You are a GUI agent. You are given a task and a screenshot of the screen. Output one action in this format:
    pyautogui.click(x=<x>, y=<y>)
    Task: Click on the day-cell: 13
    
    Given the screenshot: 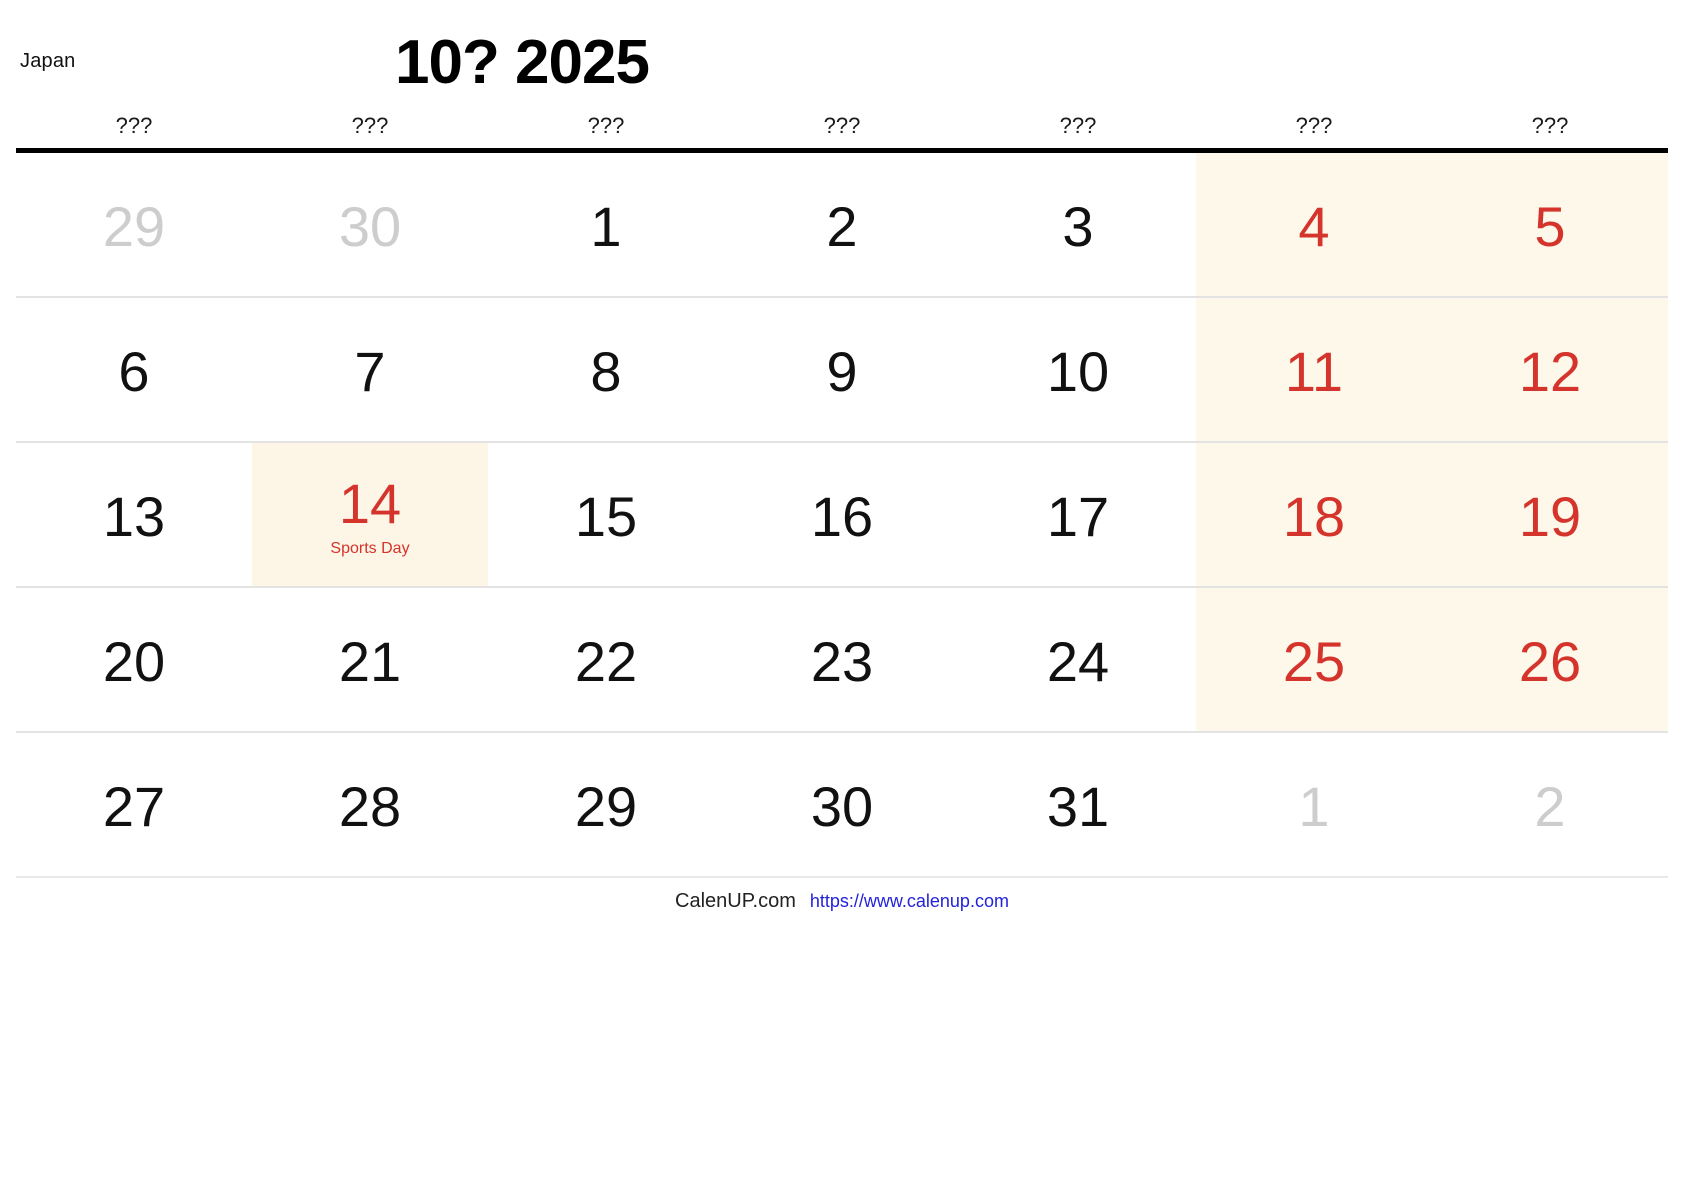 What is the action you would take?
    pyautogui.click(x=134, y=514)
    